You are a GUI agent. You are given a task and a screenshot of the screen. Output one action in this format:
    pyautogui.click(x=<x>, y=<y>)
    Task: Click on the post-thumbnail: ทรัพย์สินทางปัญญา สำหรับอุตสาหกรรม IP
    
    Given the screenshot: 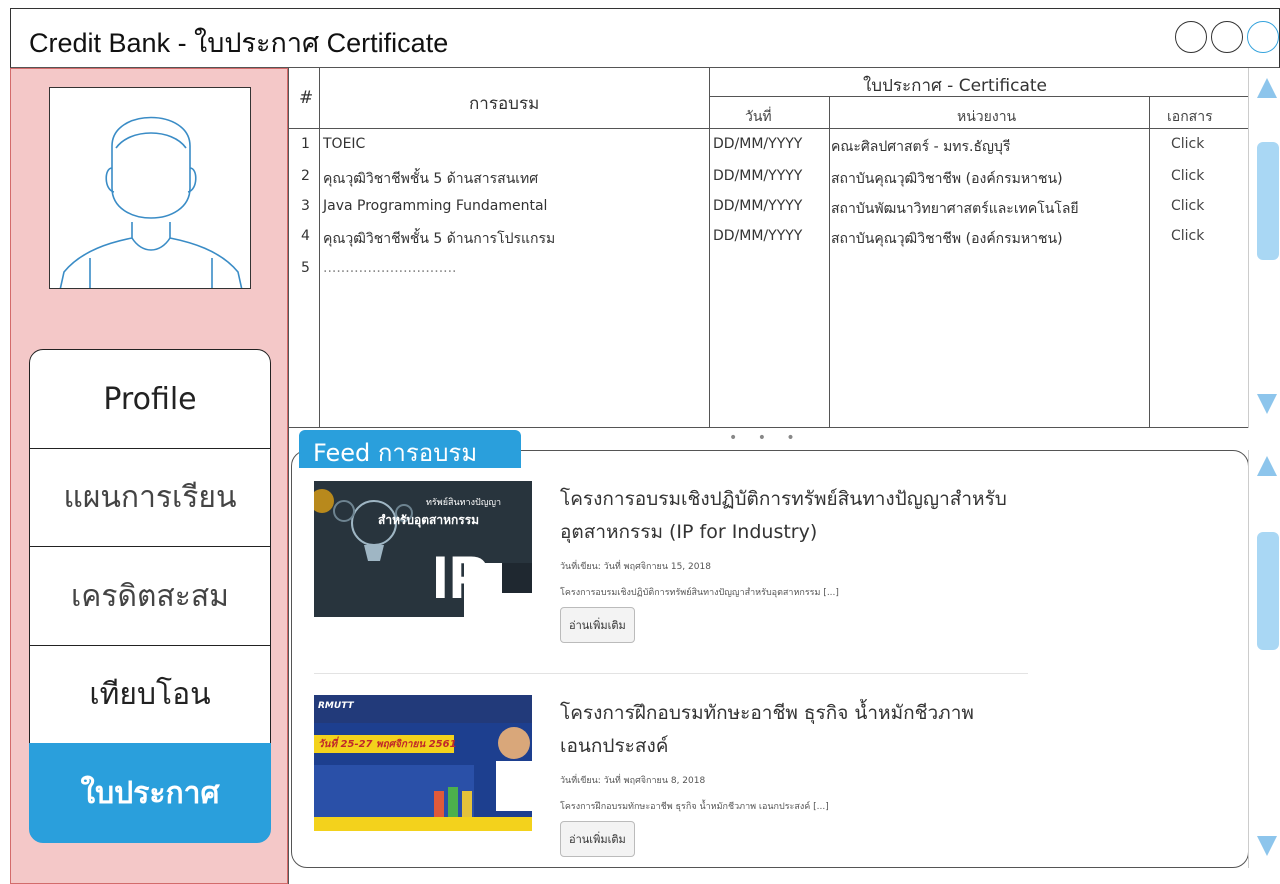 What is the action you would take?
    pyautogui.click(x=423, y=549)
    